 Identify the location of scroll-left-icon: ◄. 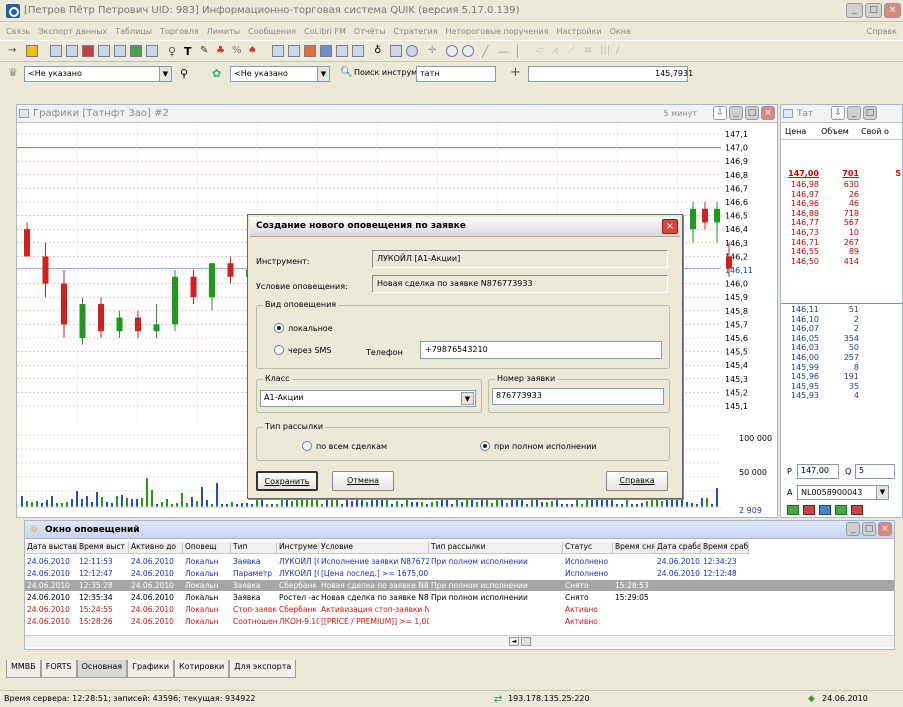
(514, 641).